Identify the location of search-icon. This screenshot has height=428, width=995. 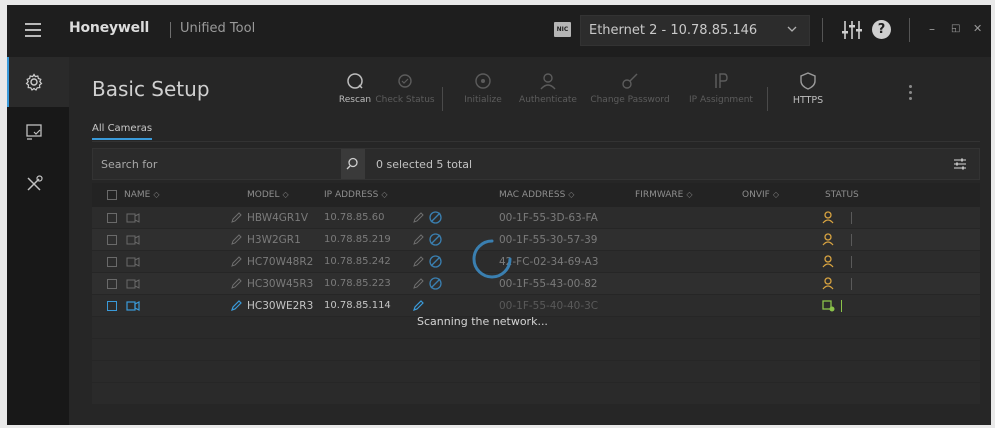
(352, 163).